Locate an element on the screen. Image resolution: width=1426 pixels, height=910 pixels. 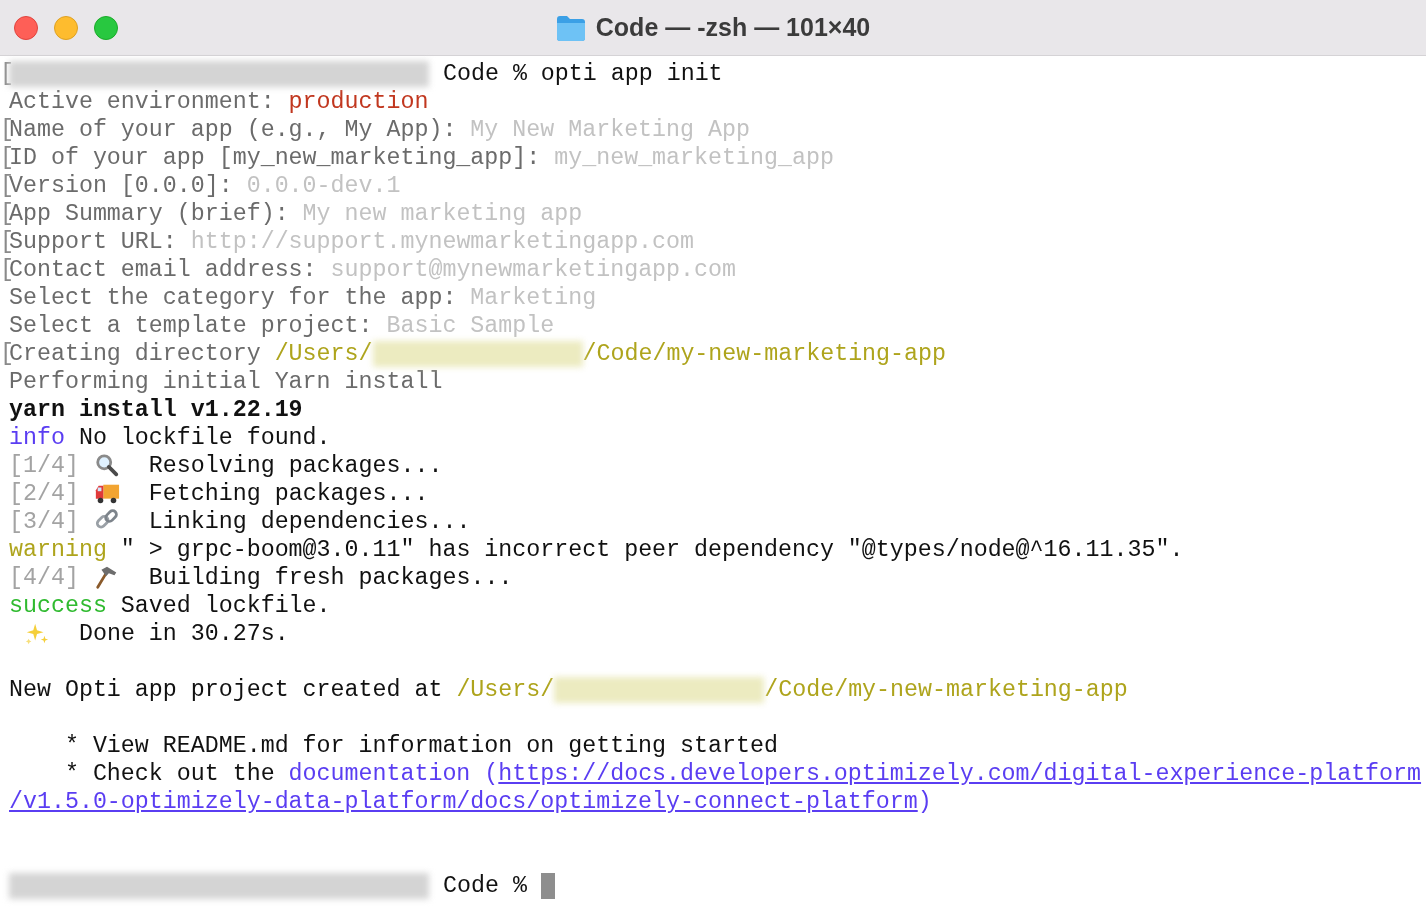
prompt-label: Select the category for the app: is located at coordinates (233, 298).